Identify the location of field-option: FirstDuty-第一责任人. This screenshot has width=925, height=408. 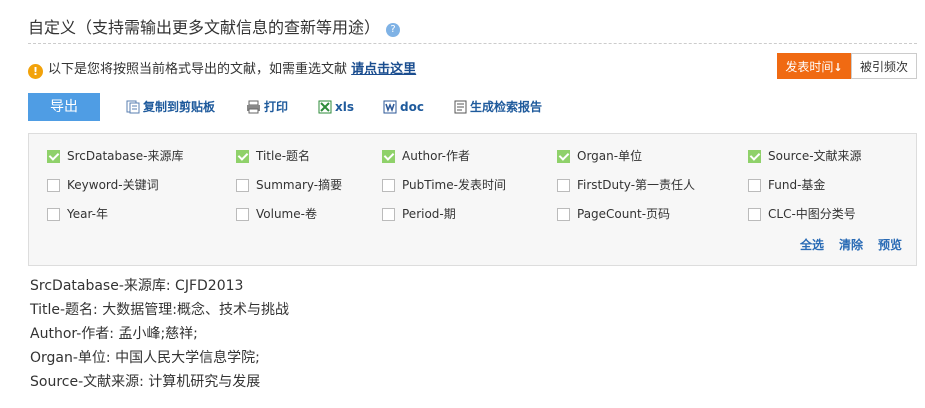
(626, 185).